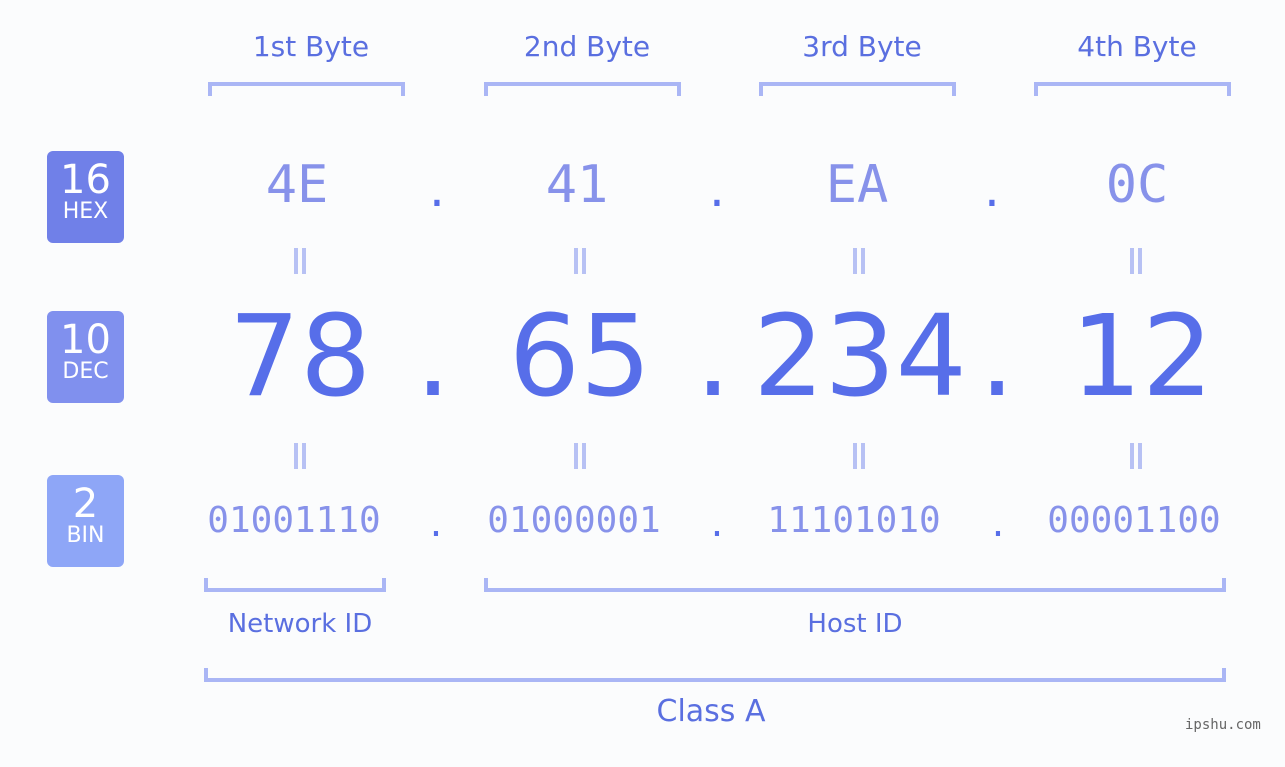  I want to click on hex-value-1: 4E, so click(297, 185).